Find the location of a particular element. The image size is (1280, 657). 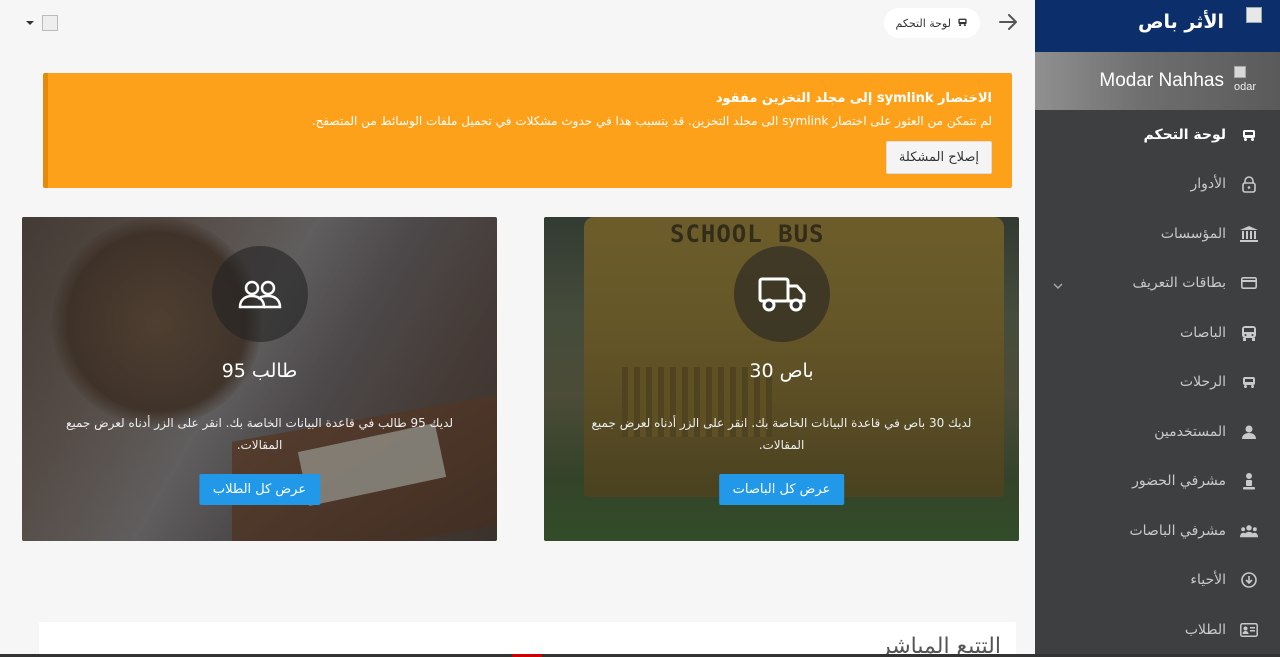

user-panel: Modar Nahhas odar is located at coordinates (1157, 81).